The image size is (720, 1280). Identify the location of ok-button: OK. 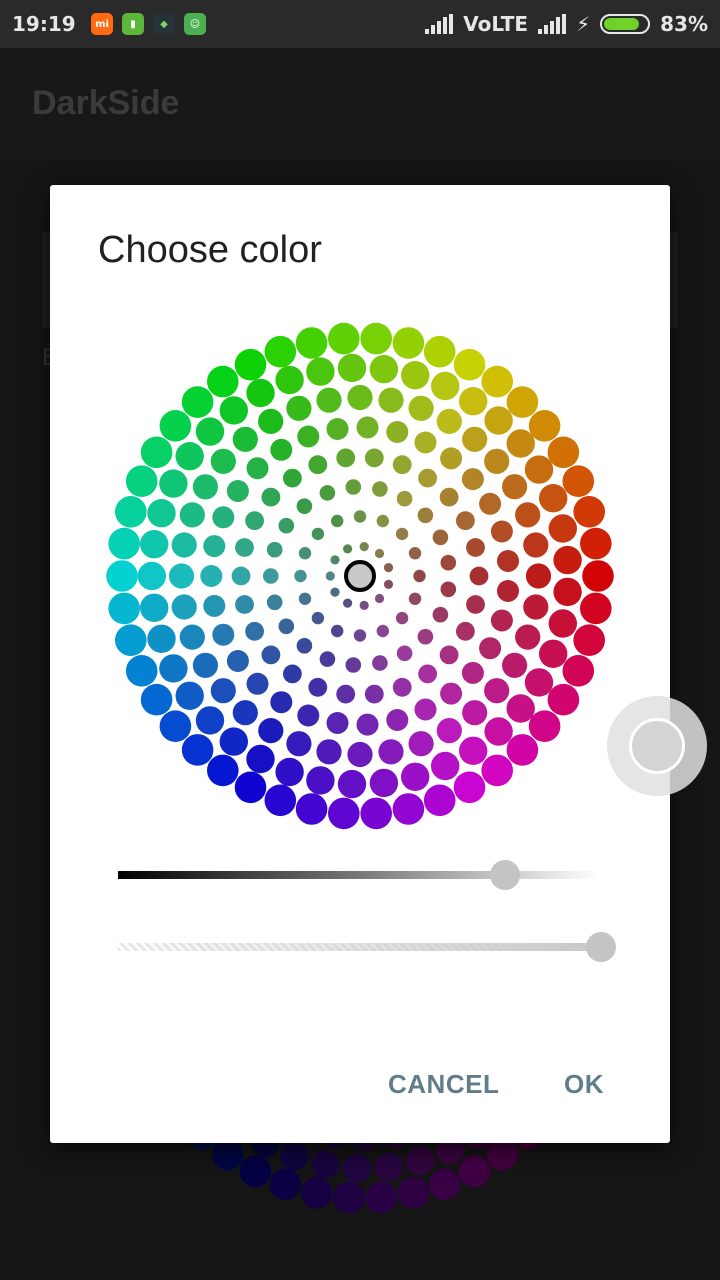
(584, 1084).